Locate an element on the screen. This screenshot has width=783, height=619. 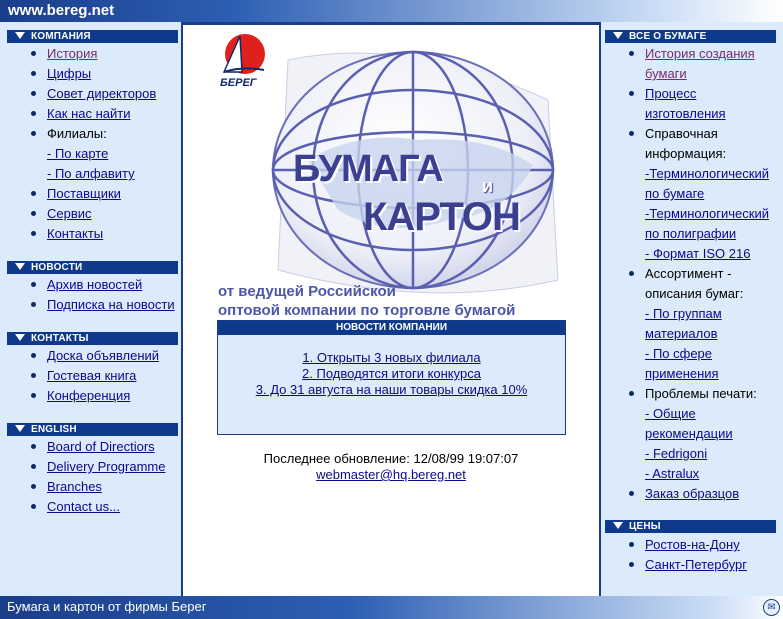
right-item-process-cont: изготовления is located at coordinates (685, 114).